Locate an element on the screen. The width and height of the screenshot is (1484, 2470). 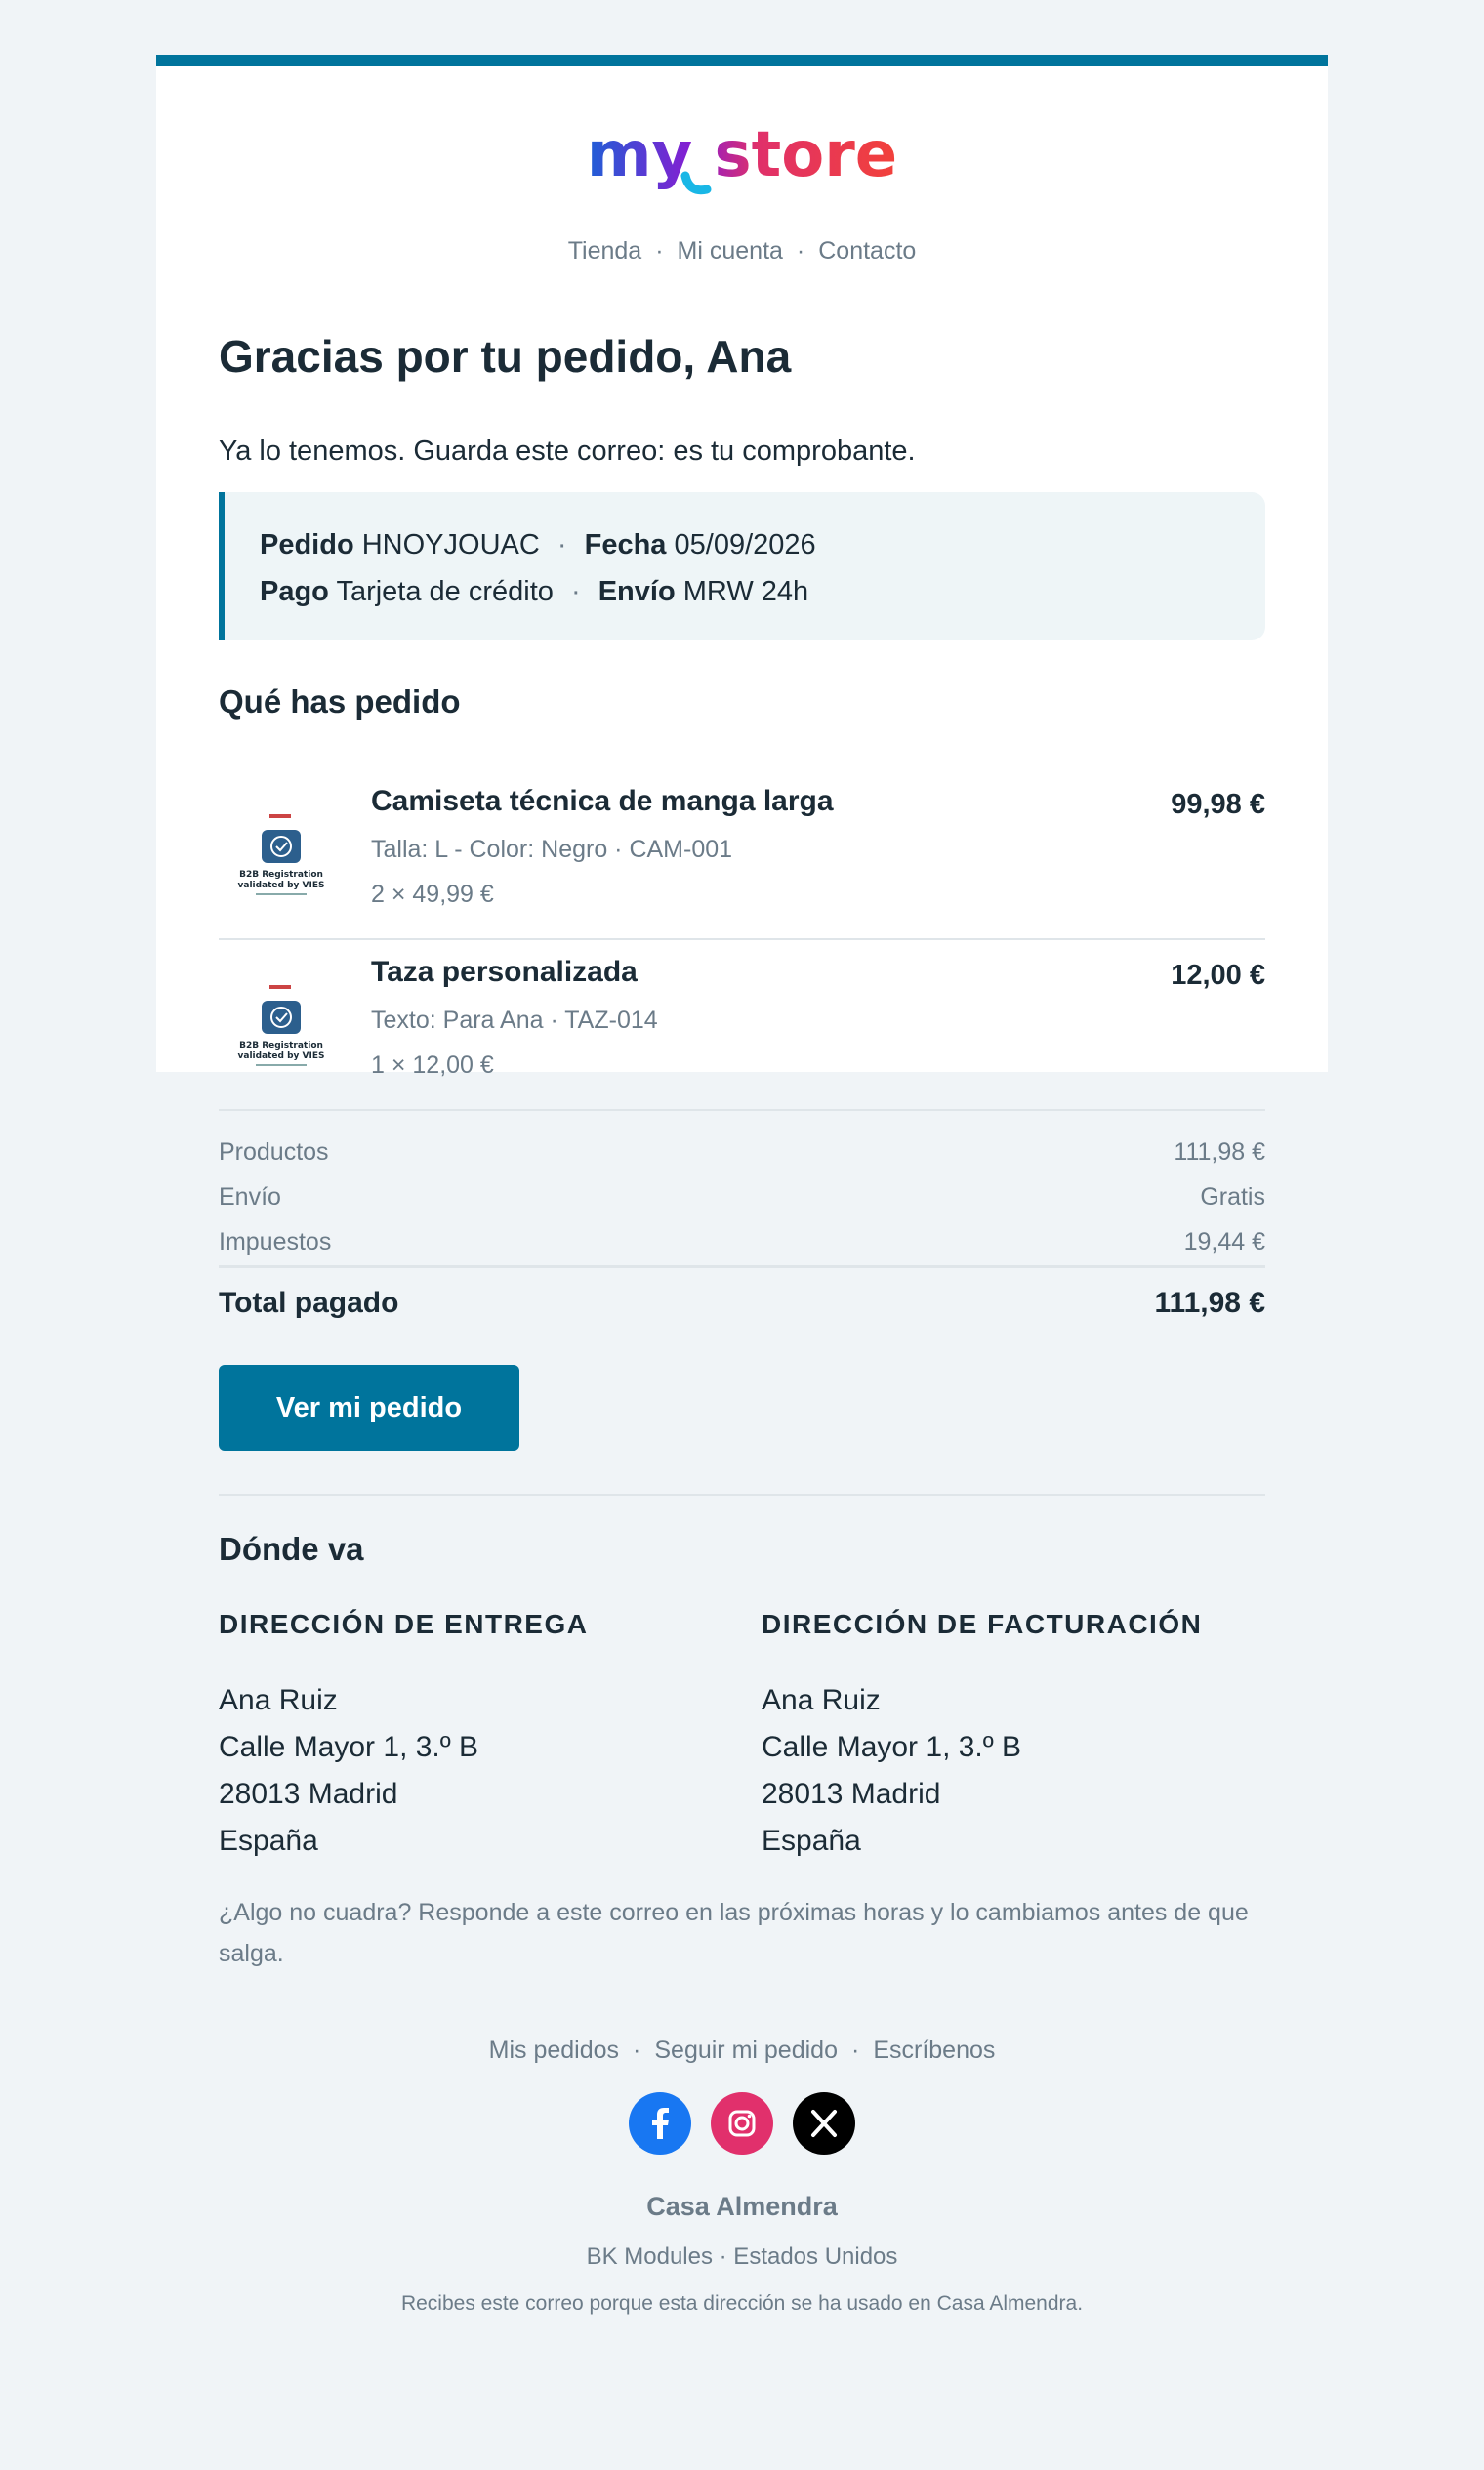
nav-link-contacto: Contacto is located at coordinates (867, 251).